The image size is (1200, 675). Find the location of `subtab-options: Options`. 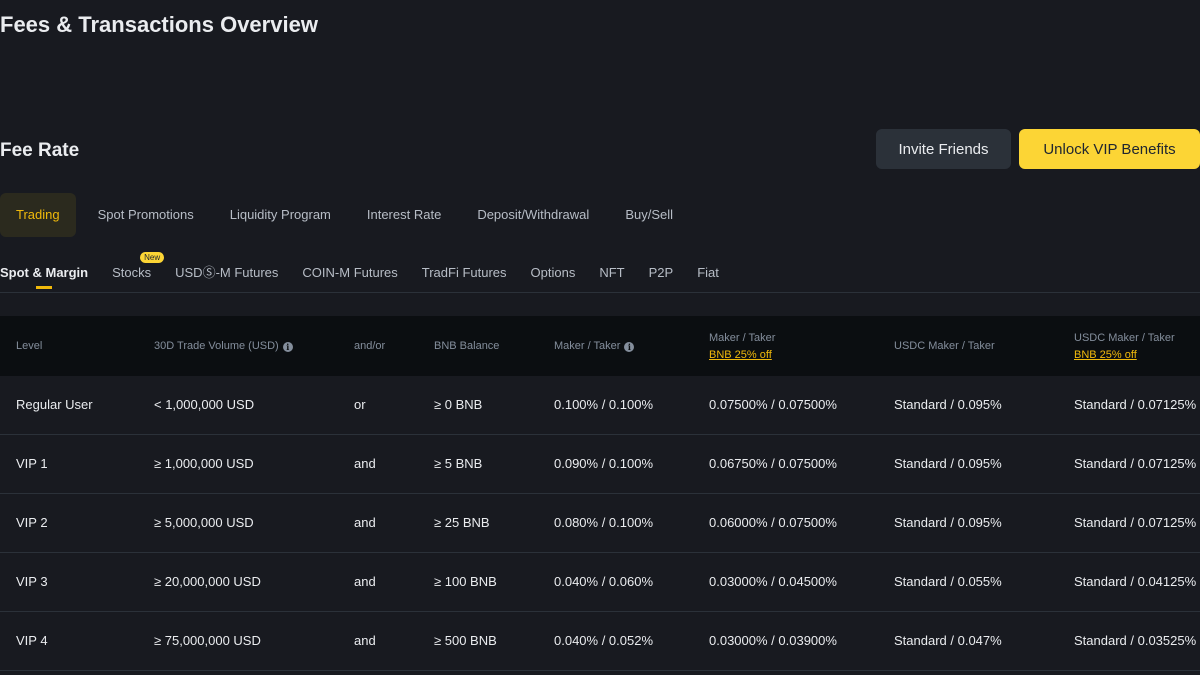

subtab-options: Options is located at coordinates (553, 273).